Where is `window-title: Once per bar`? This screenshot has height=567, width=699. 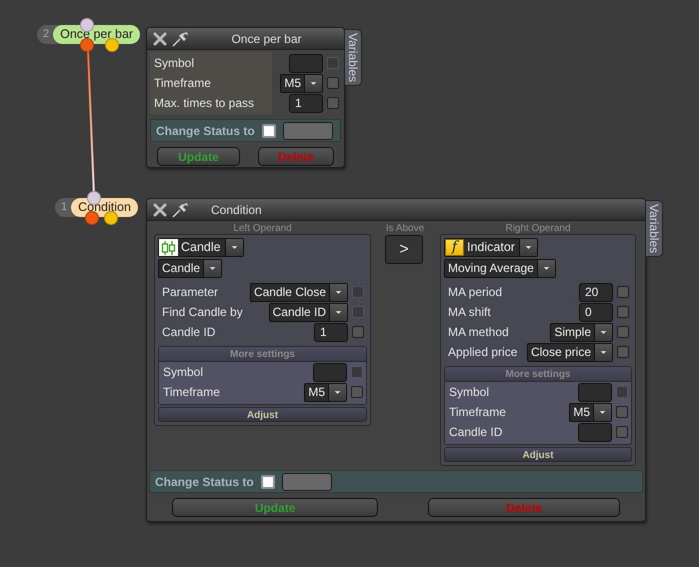
window-title: Once per bar is located at coordinates (266, 39).